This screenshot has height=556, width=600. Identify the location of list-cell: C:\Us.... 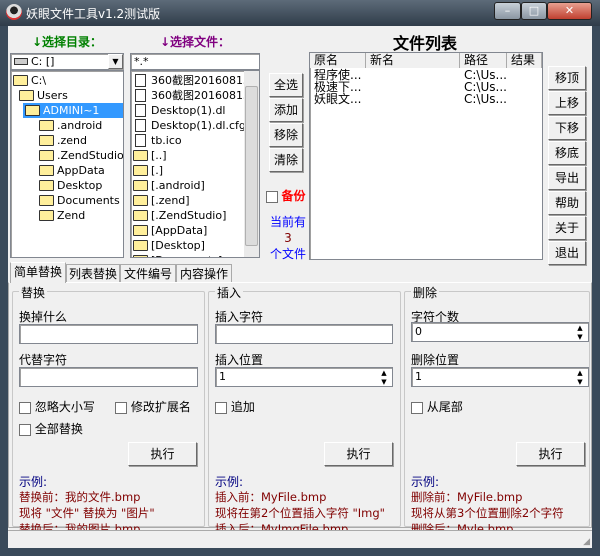
(485, 99).